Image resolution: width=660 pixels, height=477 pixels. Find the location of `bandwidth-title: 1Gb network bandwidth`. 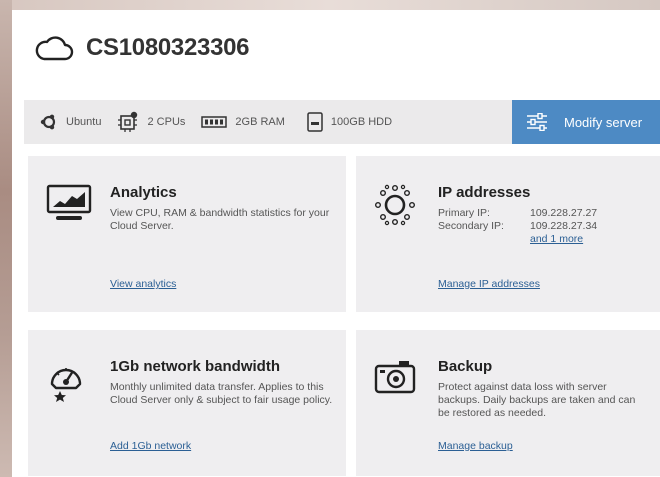

bandwidth-title: 1Gb network bandwidth is located at coordinates (195, 366).